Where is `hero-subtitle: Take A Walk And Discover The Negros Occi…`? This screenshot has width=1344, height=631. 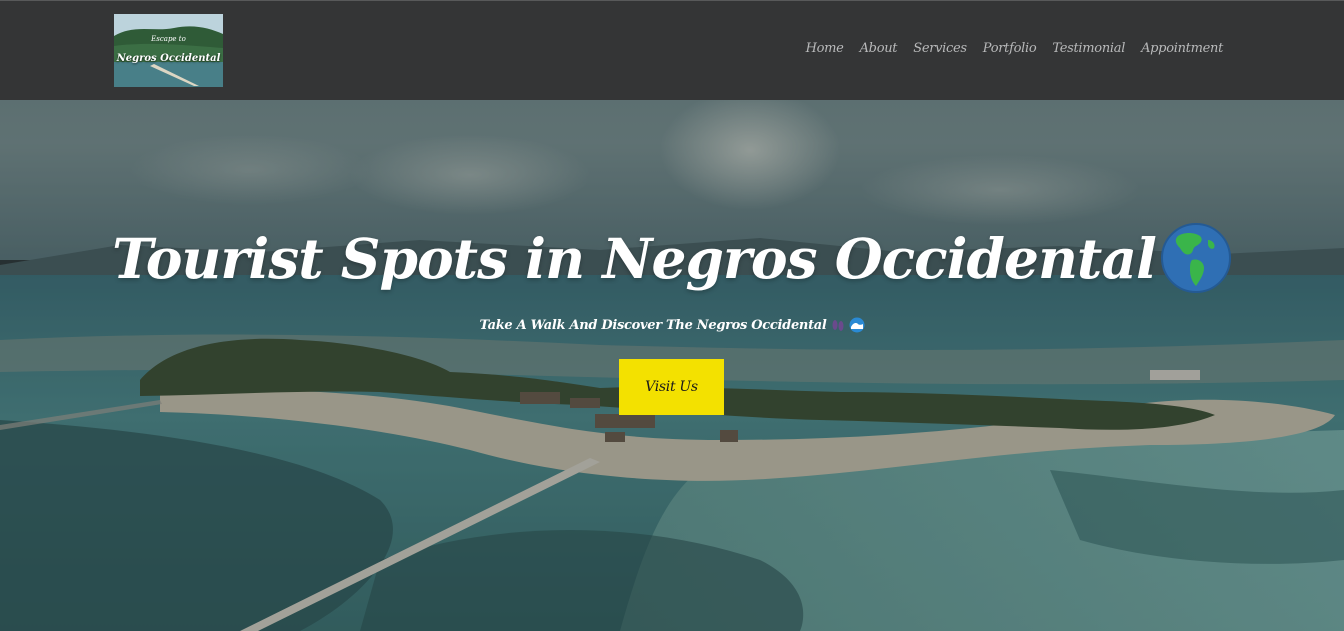 hero-subtitle: Take A Walk And Discover The Negros Occi… is located at coordinates (653, 325).